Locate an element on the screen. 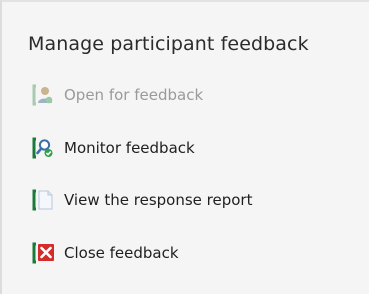 The height and width of the screenshot is (294, 369). document-icon is located at coordinates (43, 200).